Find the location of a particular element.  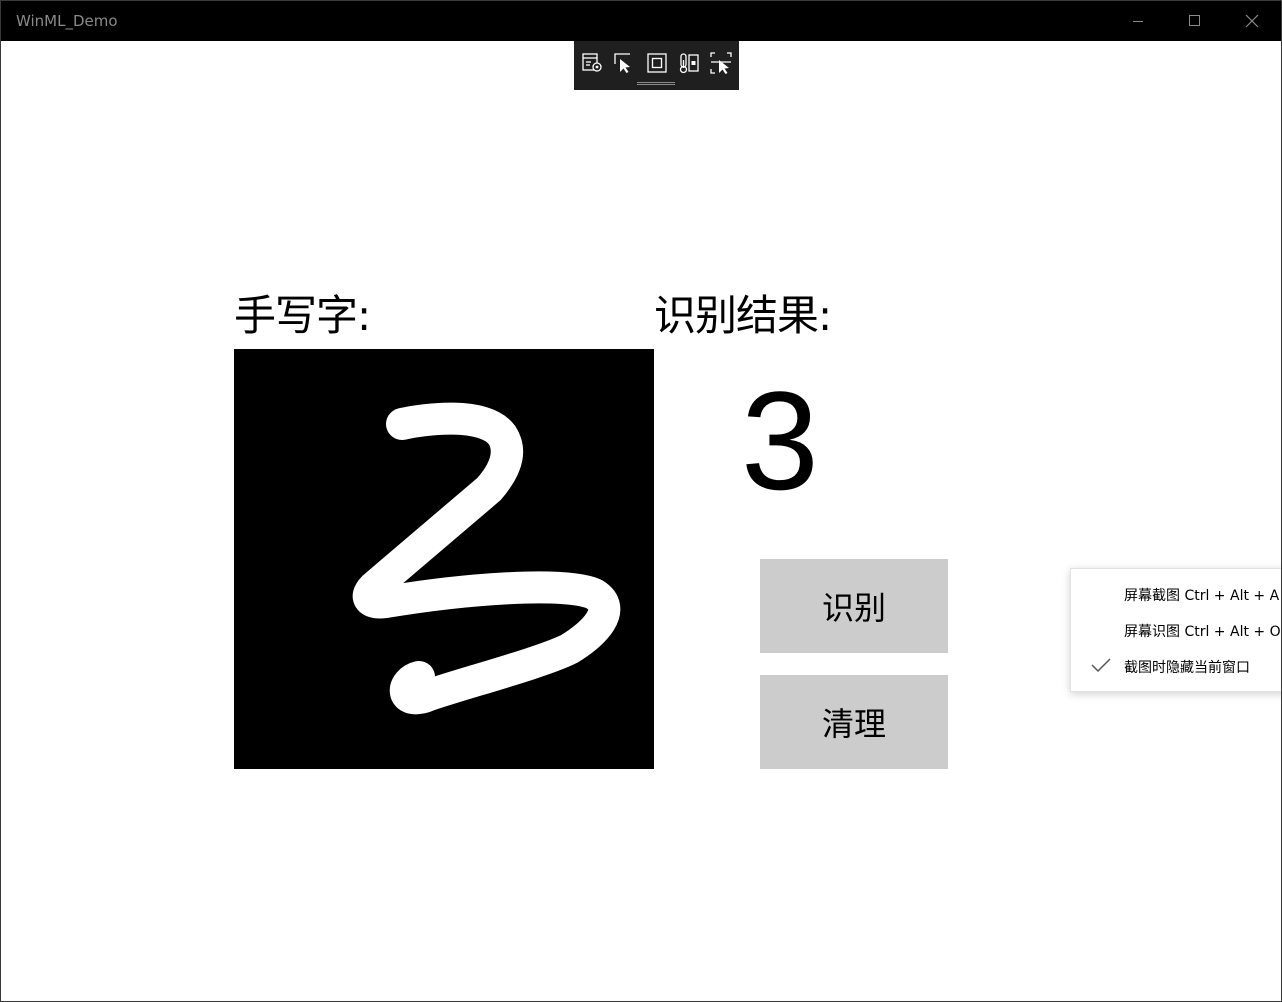

menu-item-label: 屏幕截图 Ctrl + Alt + A is located at coordinates (1202, 596).